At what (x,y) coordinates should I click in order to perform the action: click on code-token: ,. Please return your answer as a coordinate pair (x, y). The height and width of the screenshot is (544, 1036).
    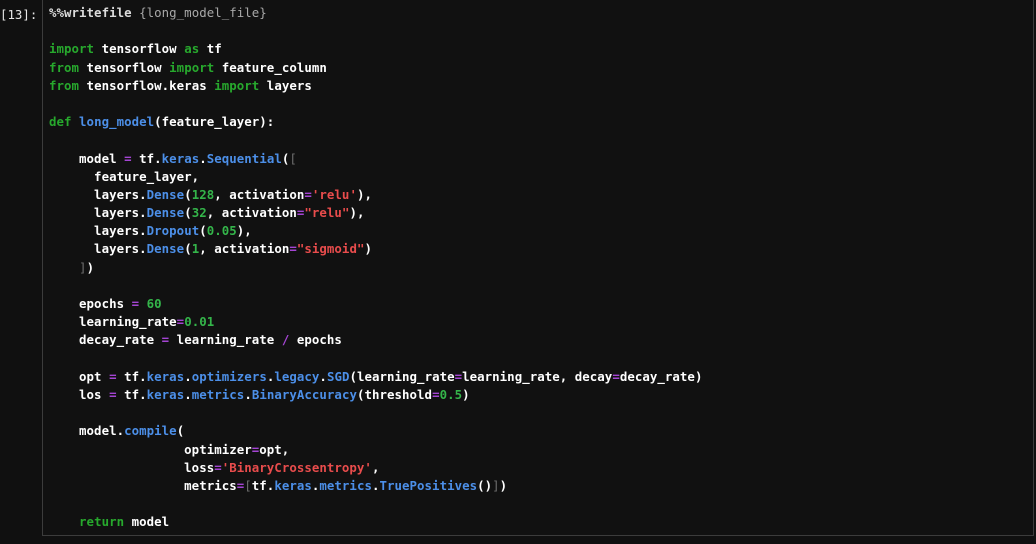
    Looking at the image, I should click on (375, 467).